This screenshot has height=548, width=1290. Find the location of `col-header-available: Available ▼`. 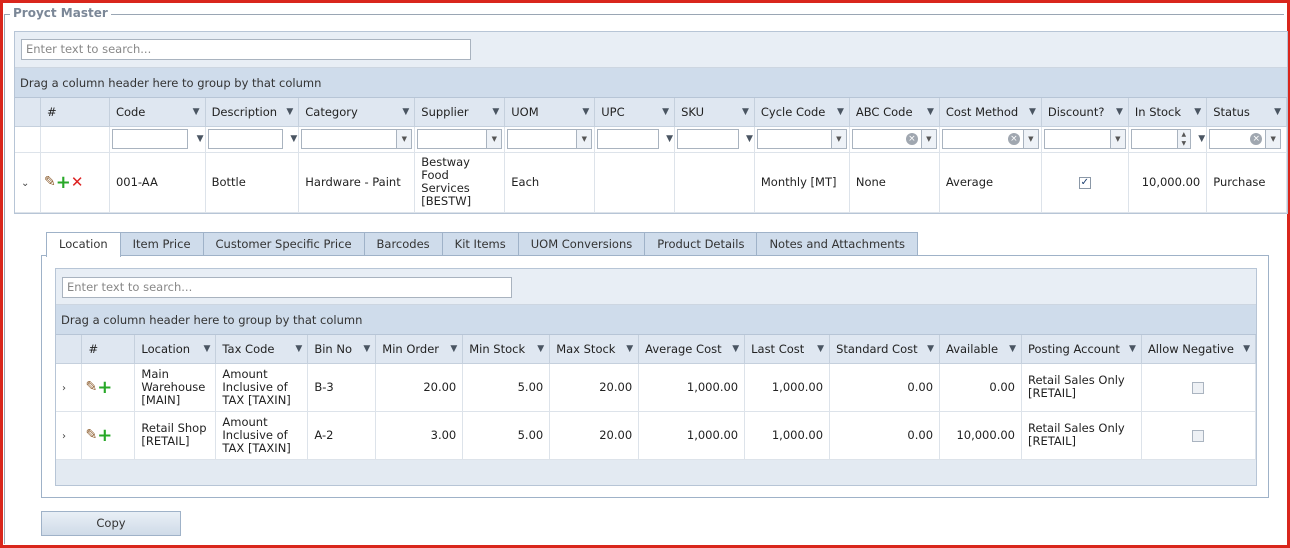

col-header-available: Available ▼ is located at coordinates (980, 349).